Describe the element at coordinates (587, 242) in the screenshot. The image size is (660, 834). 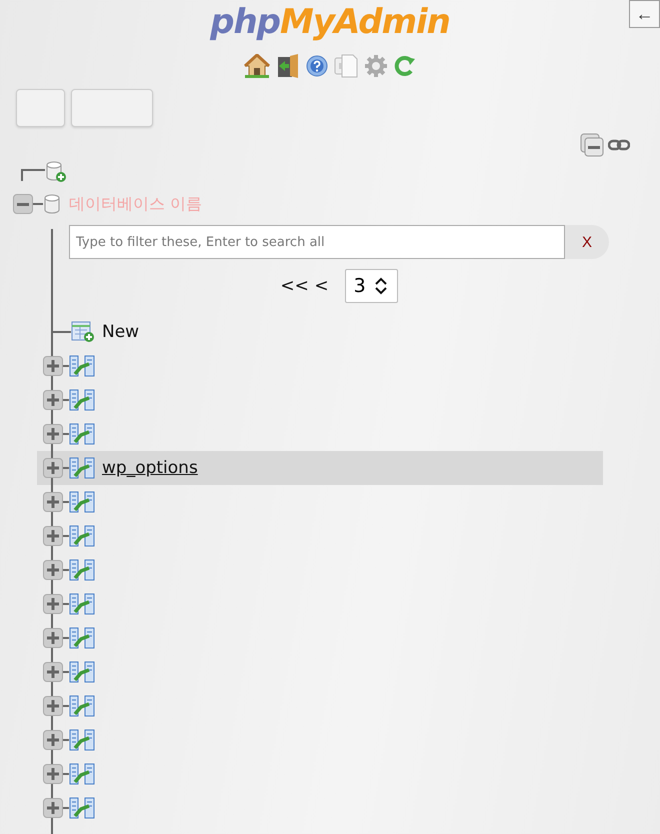
I see `clear-button: X` at that location.